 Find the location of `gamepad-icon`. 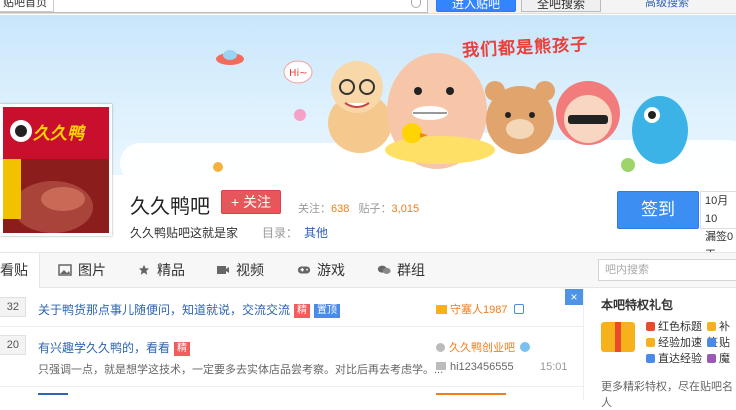

gamepad-icon is located at coordinates (304, 270).